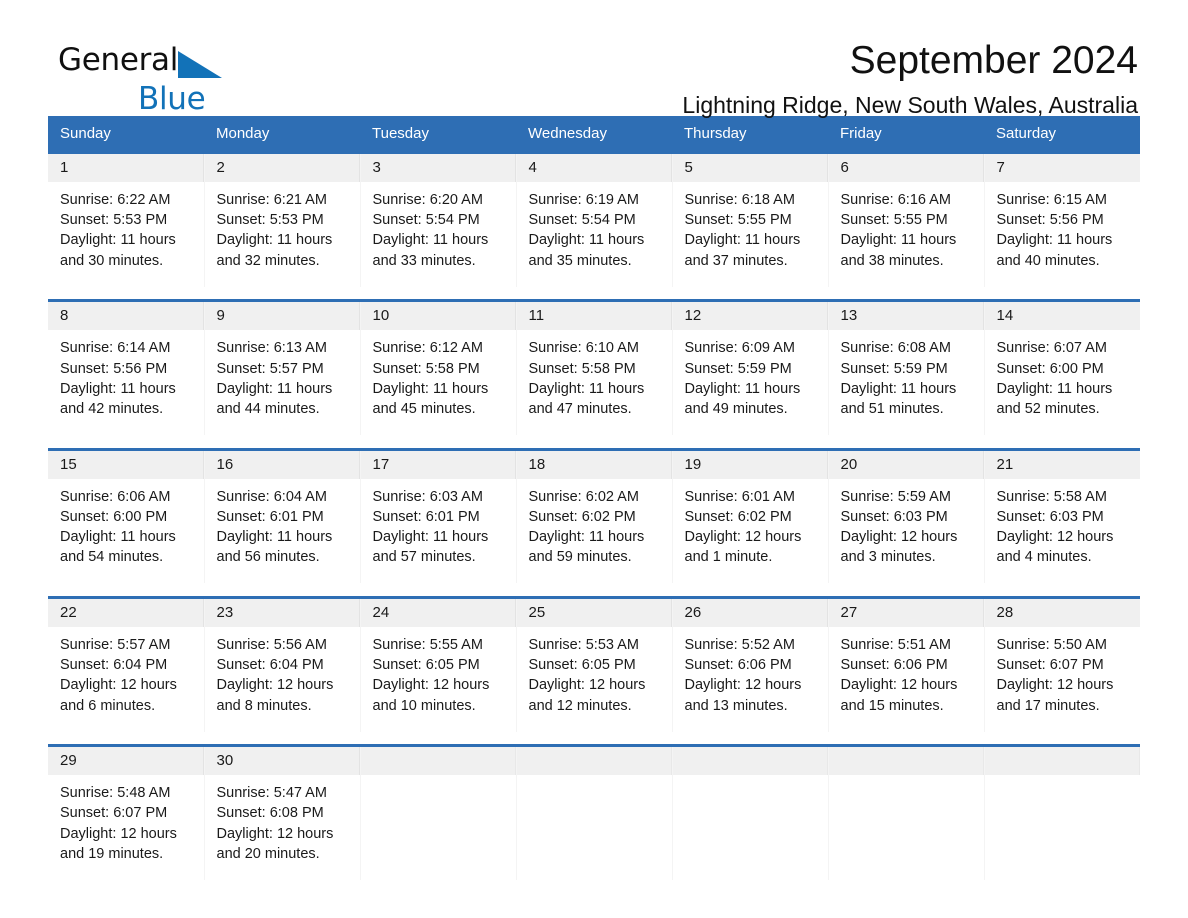  Describe the element at coordinates (894, 665) in the screenshot. I see `sunset-text: Sunset: 6:06 PM` at that location.